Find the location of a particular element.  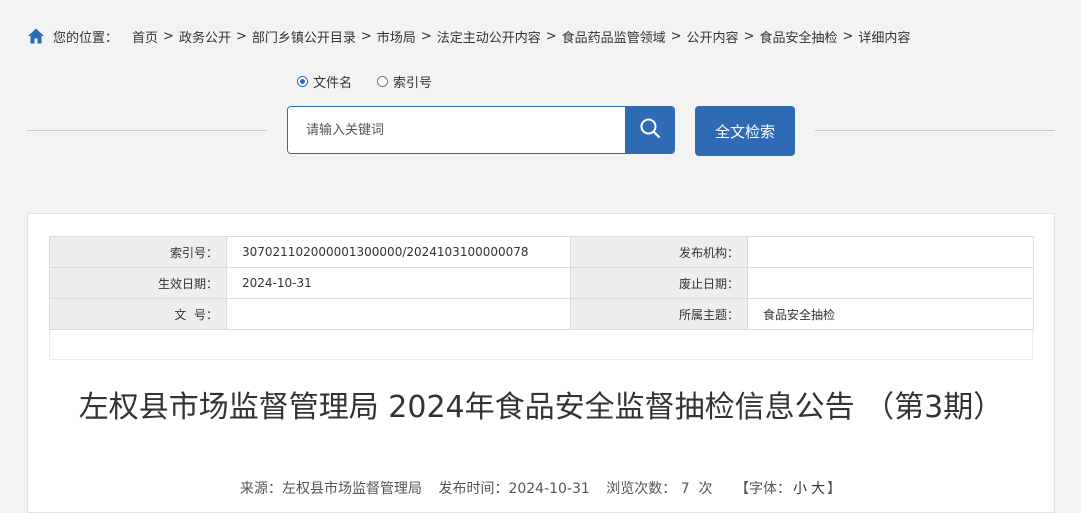

article-publish-time: 发布时间：2024-10-31 is located at coordinates (514, 489).